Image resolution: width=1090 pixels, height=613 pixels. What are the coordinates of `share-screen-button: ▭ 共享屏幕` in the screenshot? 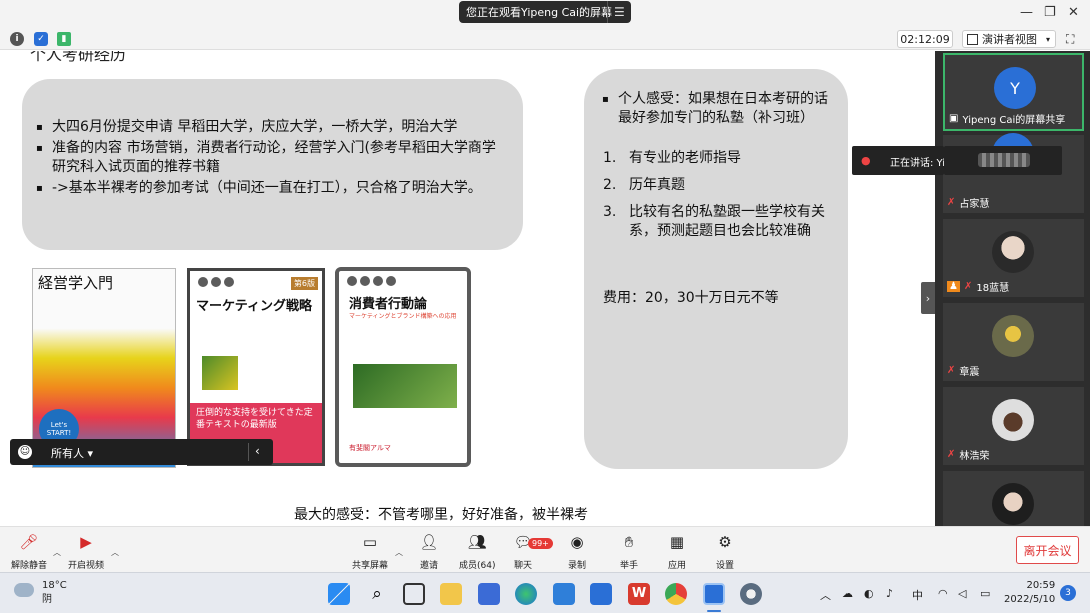 It's located at (370, 551).